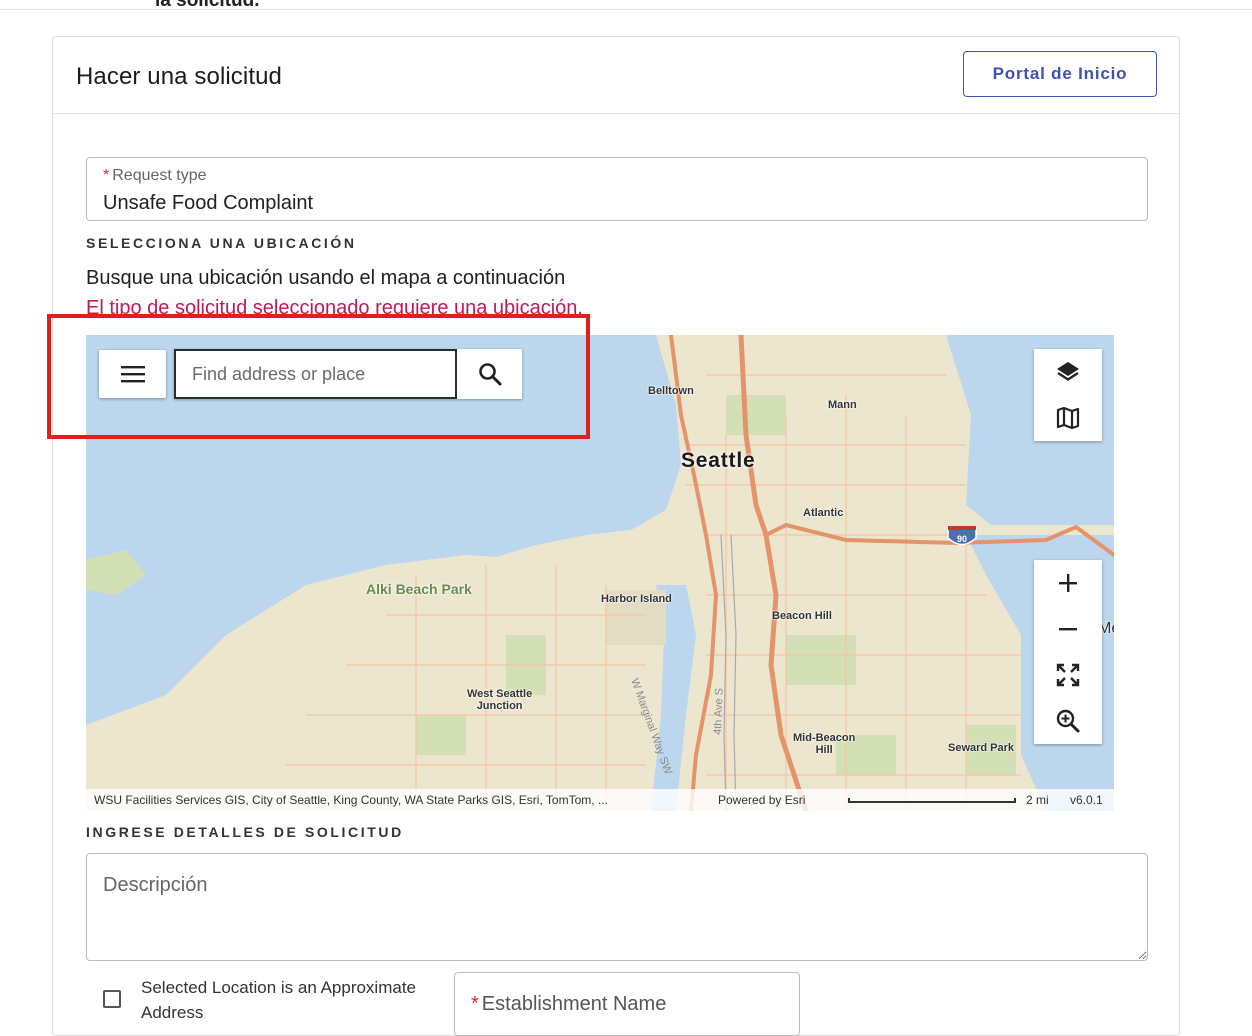  I want to click on previous-text-fragment: la solicitud., so click(207, 5).